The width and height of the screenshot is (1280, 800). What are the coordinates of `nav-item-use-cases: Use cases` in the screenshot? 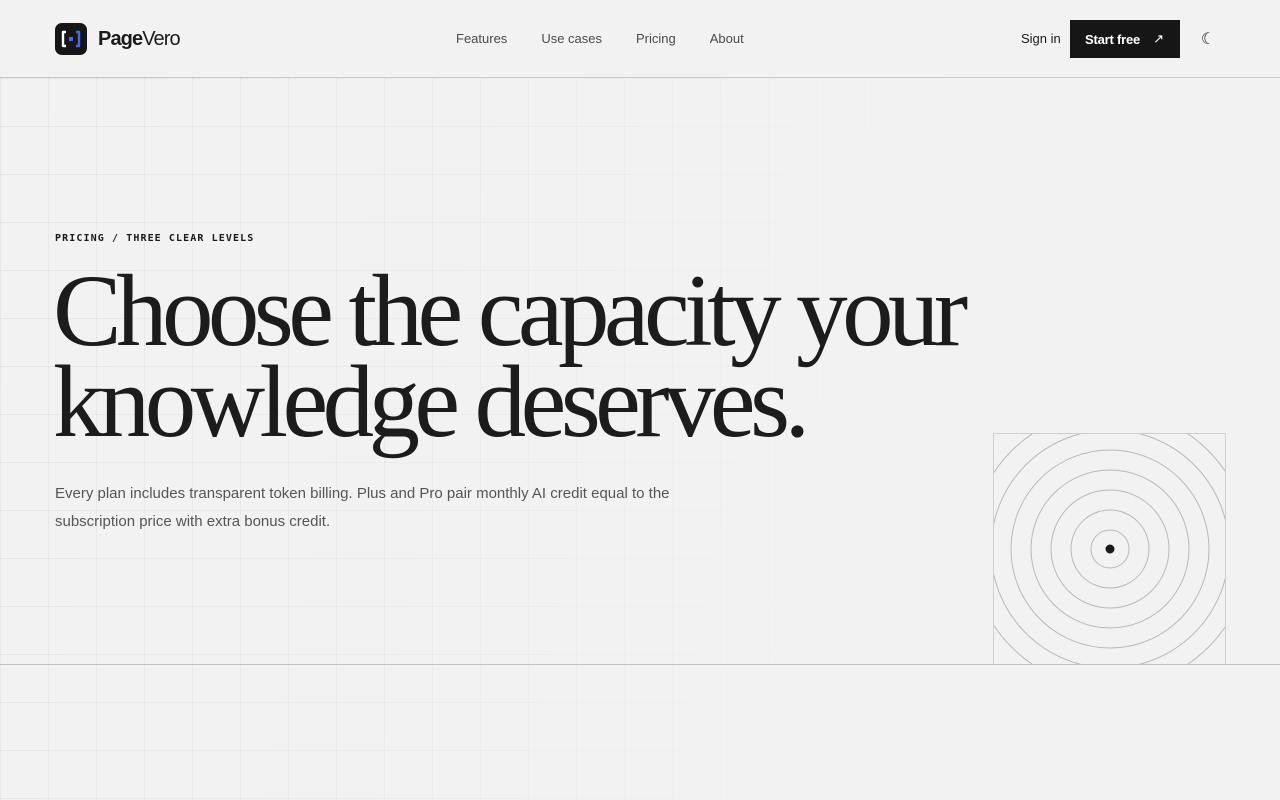 It's located at (571, 39).